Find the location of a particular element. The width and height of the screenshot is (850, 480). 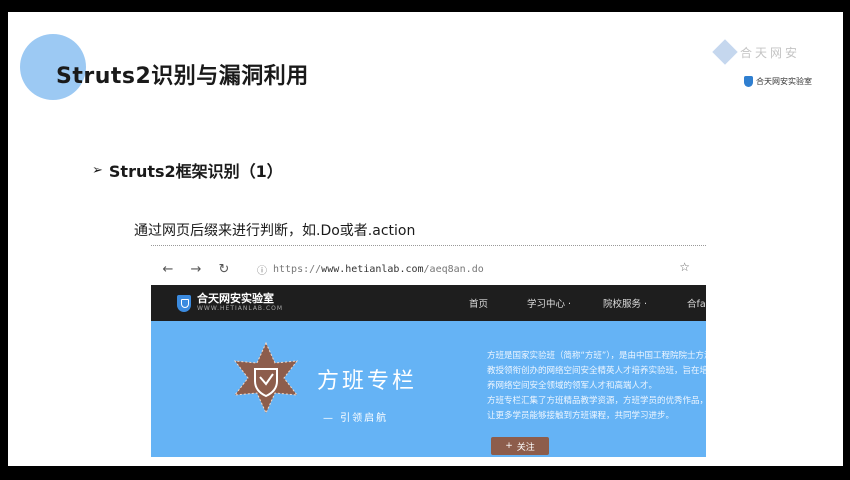

description-text: 通过网页后缀来进行判断，如.Do或者.action is located at coordinates (275, 231).